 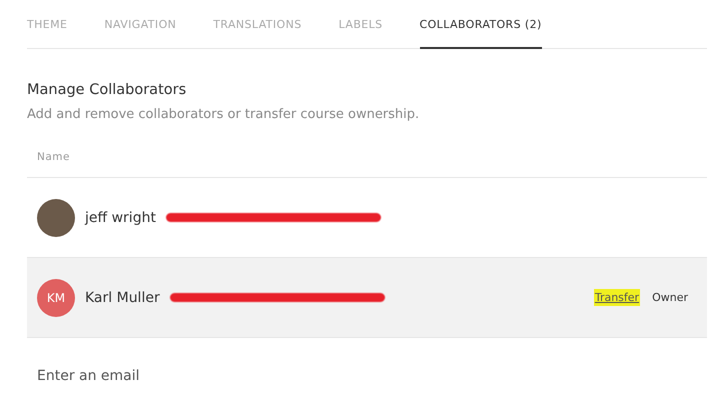 What do you see at coordinates (120, 218) in the screenshot?
I see `collaborator-name: jeff wright` at bounding box center [120, 218].